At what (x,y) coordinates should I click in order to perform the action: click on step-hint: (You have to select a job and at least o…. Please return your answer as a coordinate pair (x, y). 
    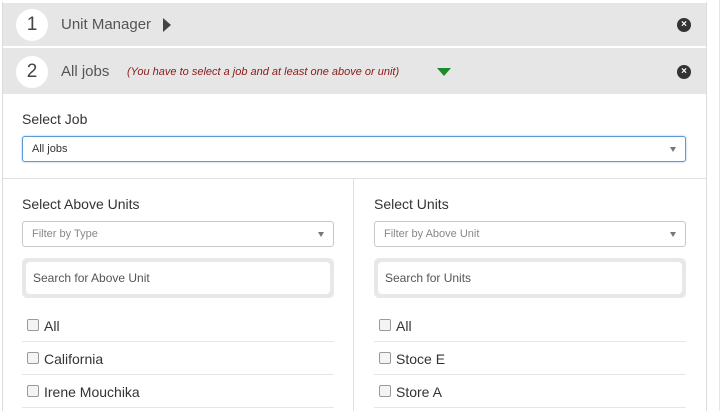
    Looking at the image, I should click on (263, 72).